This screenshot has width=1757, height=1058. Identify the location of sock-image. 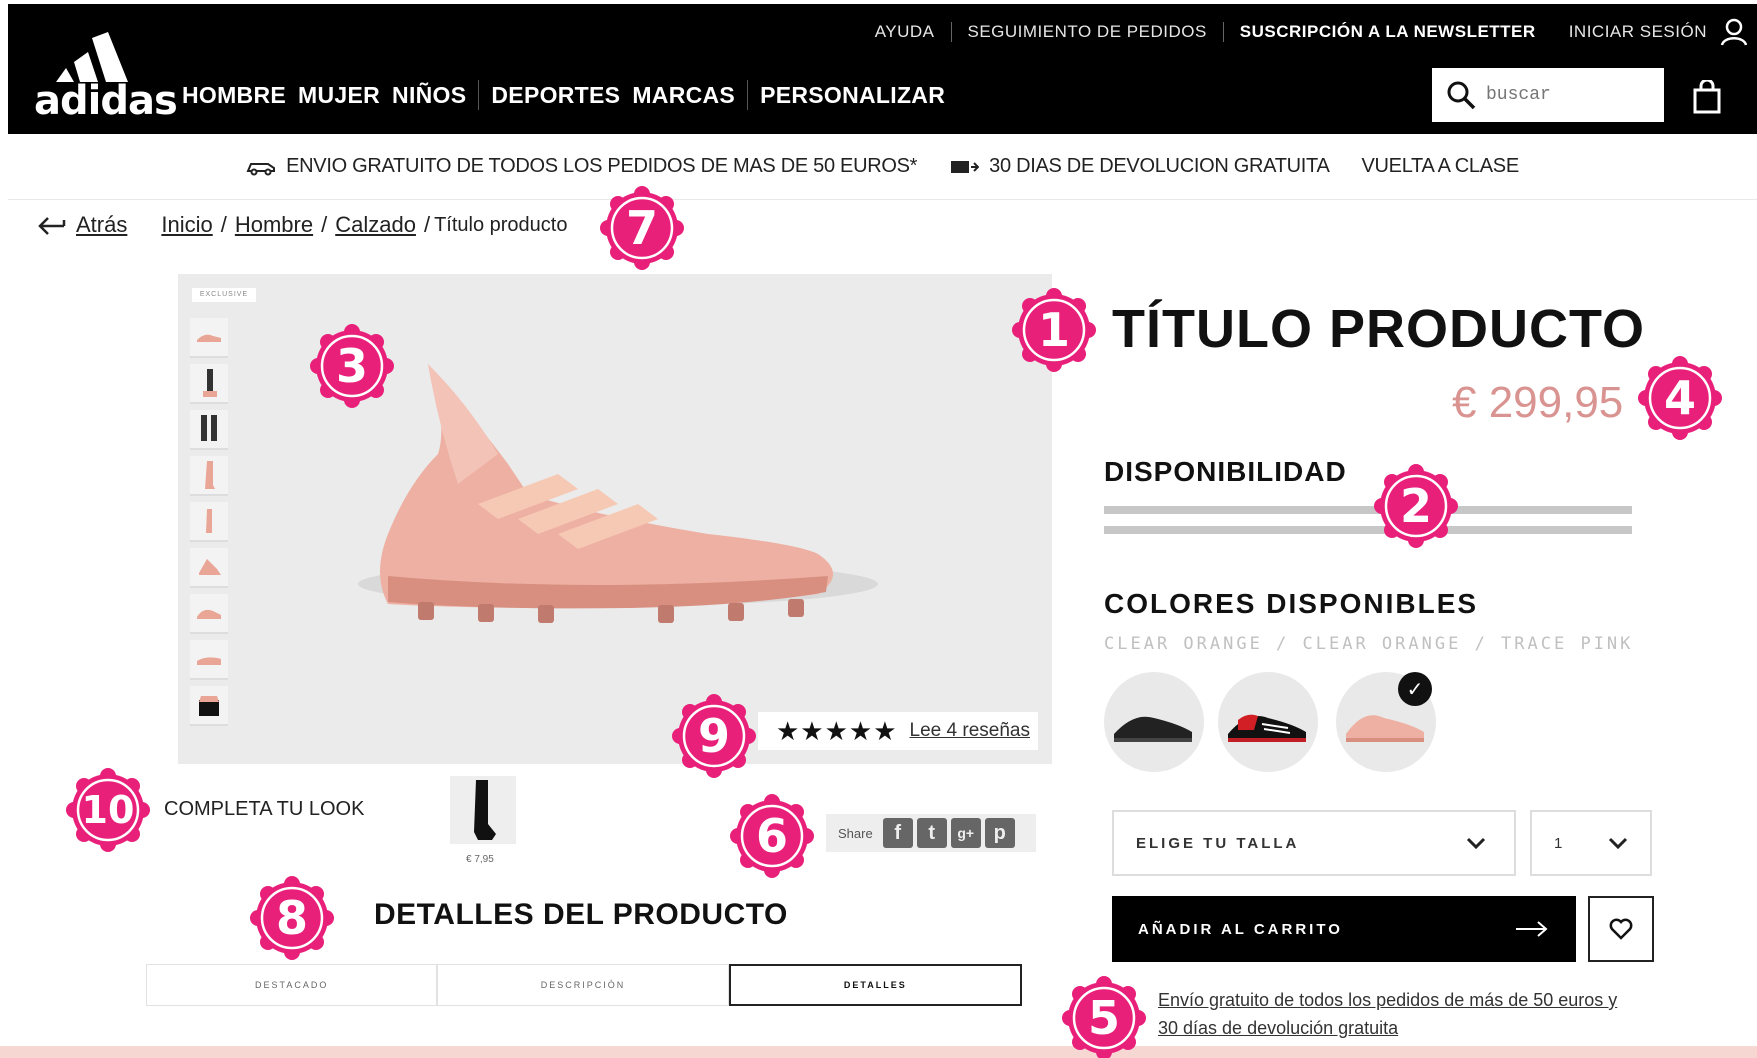
(485, 810).